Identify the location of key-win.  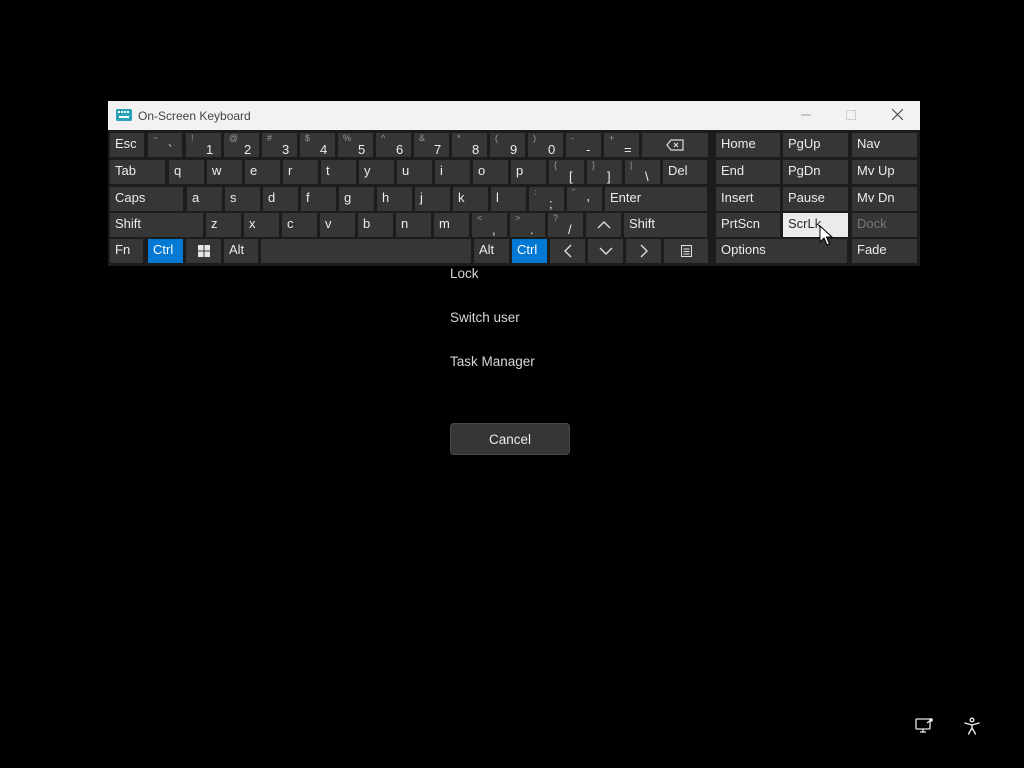
(203, 251).